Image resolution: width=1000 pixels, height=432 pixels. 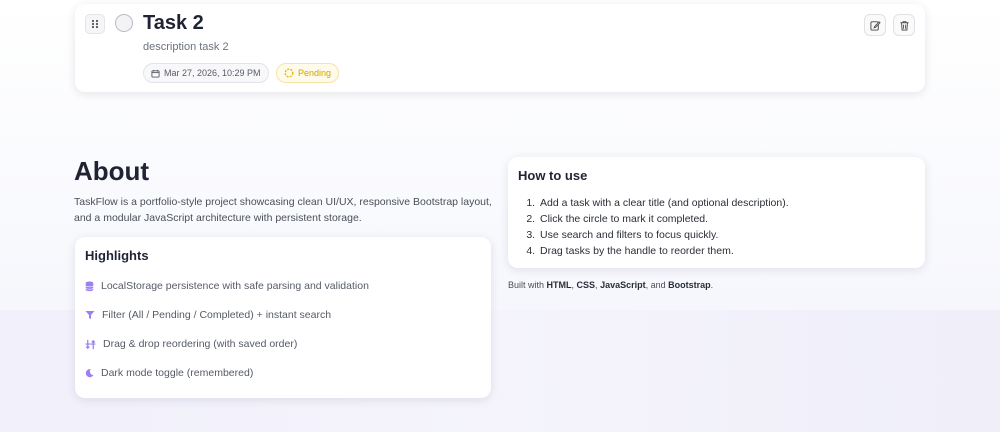 What do you see at coordinates (90, 344) in the screenshot?
I see `drag-reorder-icon` at bounding box center [90, 344].